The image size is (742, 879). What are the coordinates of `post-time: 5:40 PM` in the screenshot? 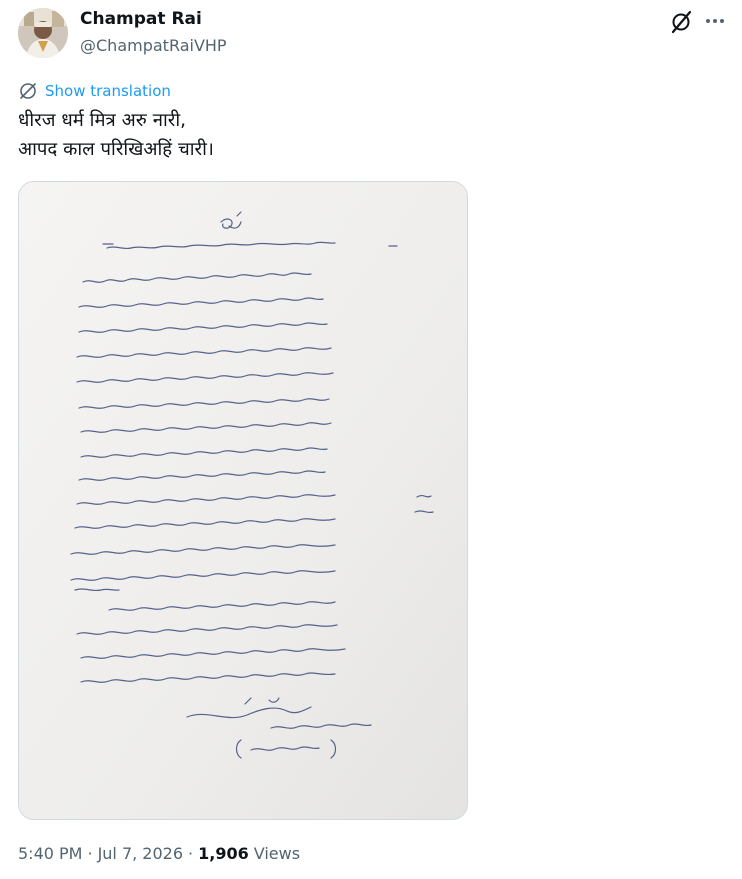 It's located at (50, 853).